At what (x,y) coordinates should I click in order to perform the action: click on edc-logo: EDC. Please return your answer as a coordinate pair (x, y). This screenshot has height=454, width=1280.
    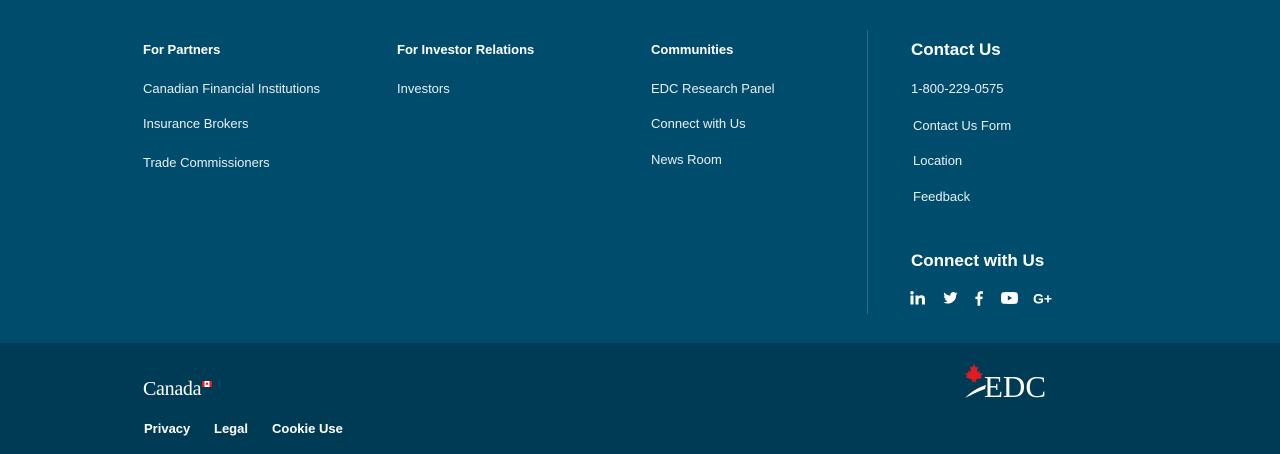
    Looking at the image, I should click on (1009, 384).